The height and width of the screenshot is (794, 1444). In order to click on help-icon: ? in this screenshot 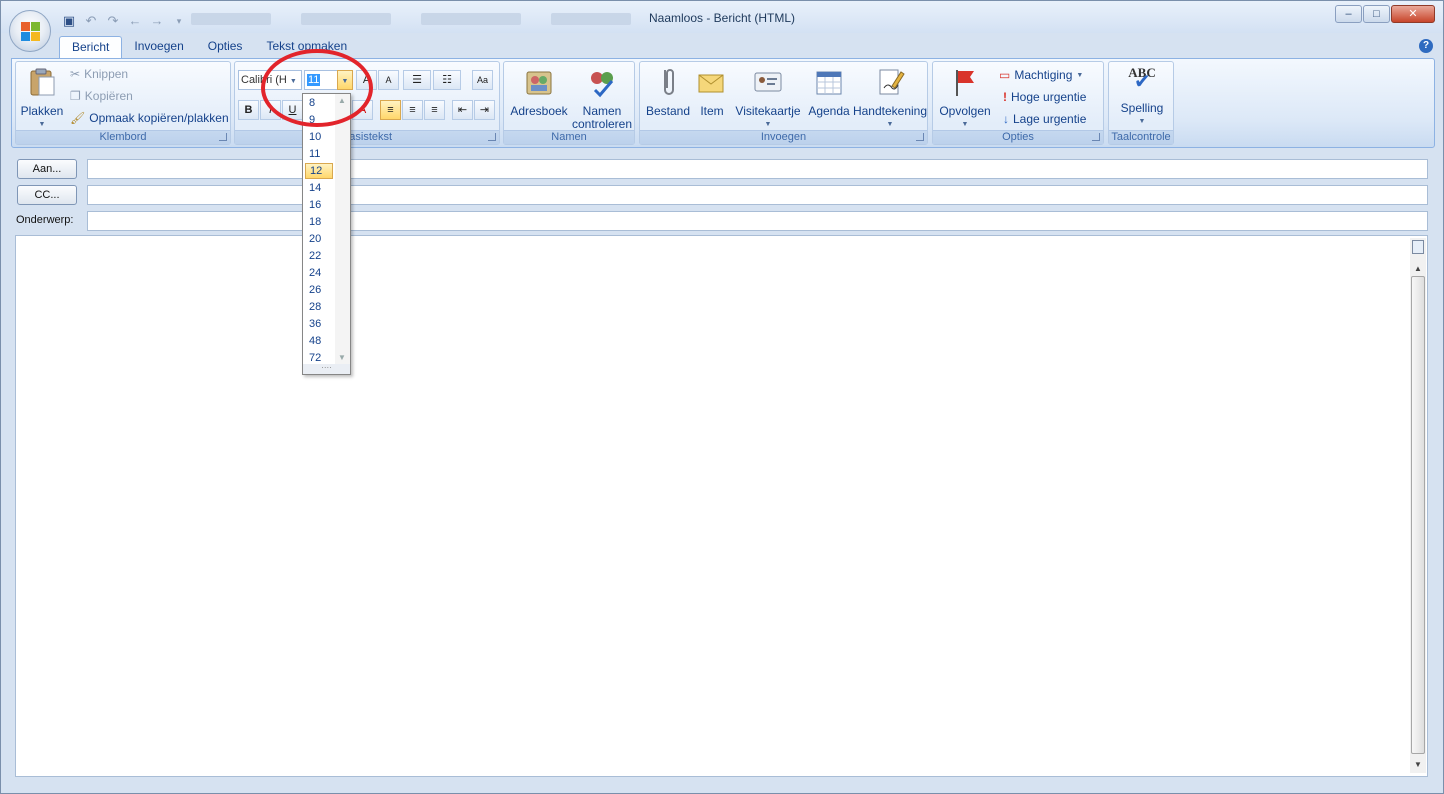, I will do `click(1426, 46)`.